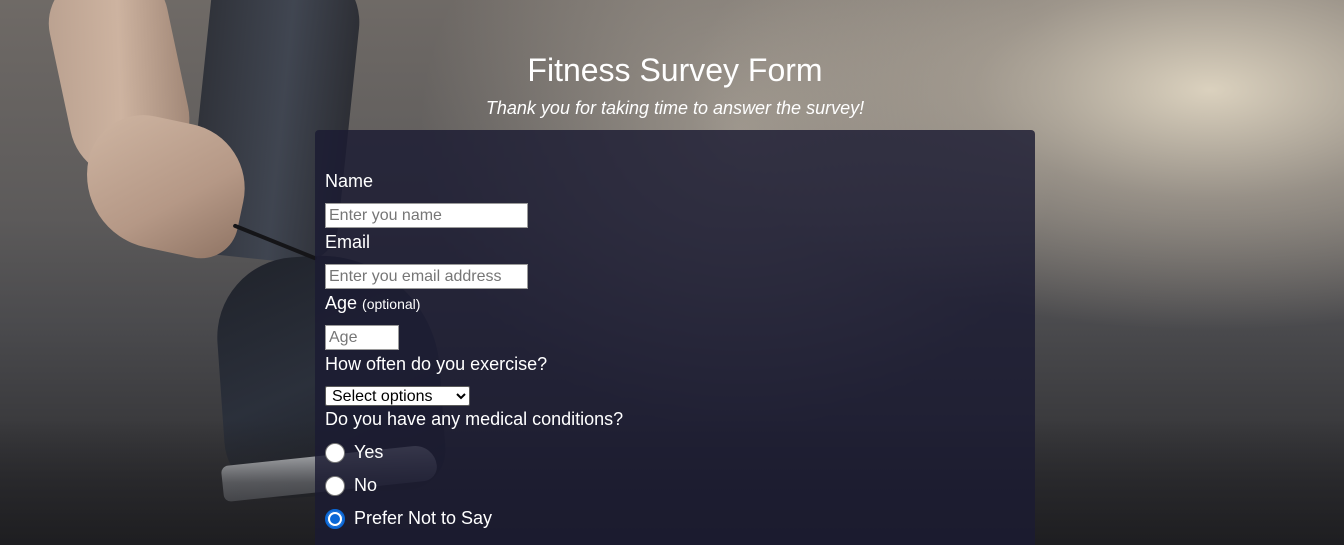 The image size is (1344, 545). I want to click on name-input, so click(426, 215).